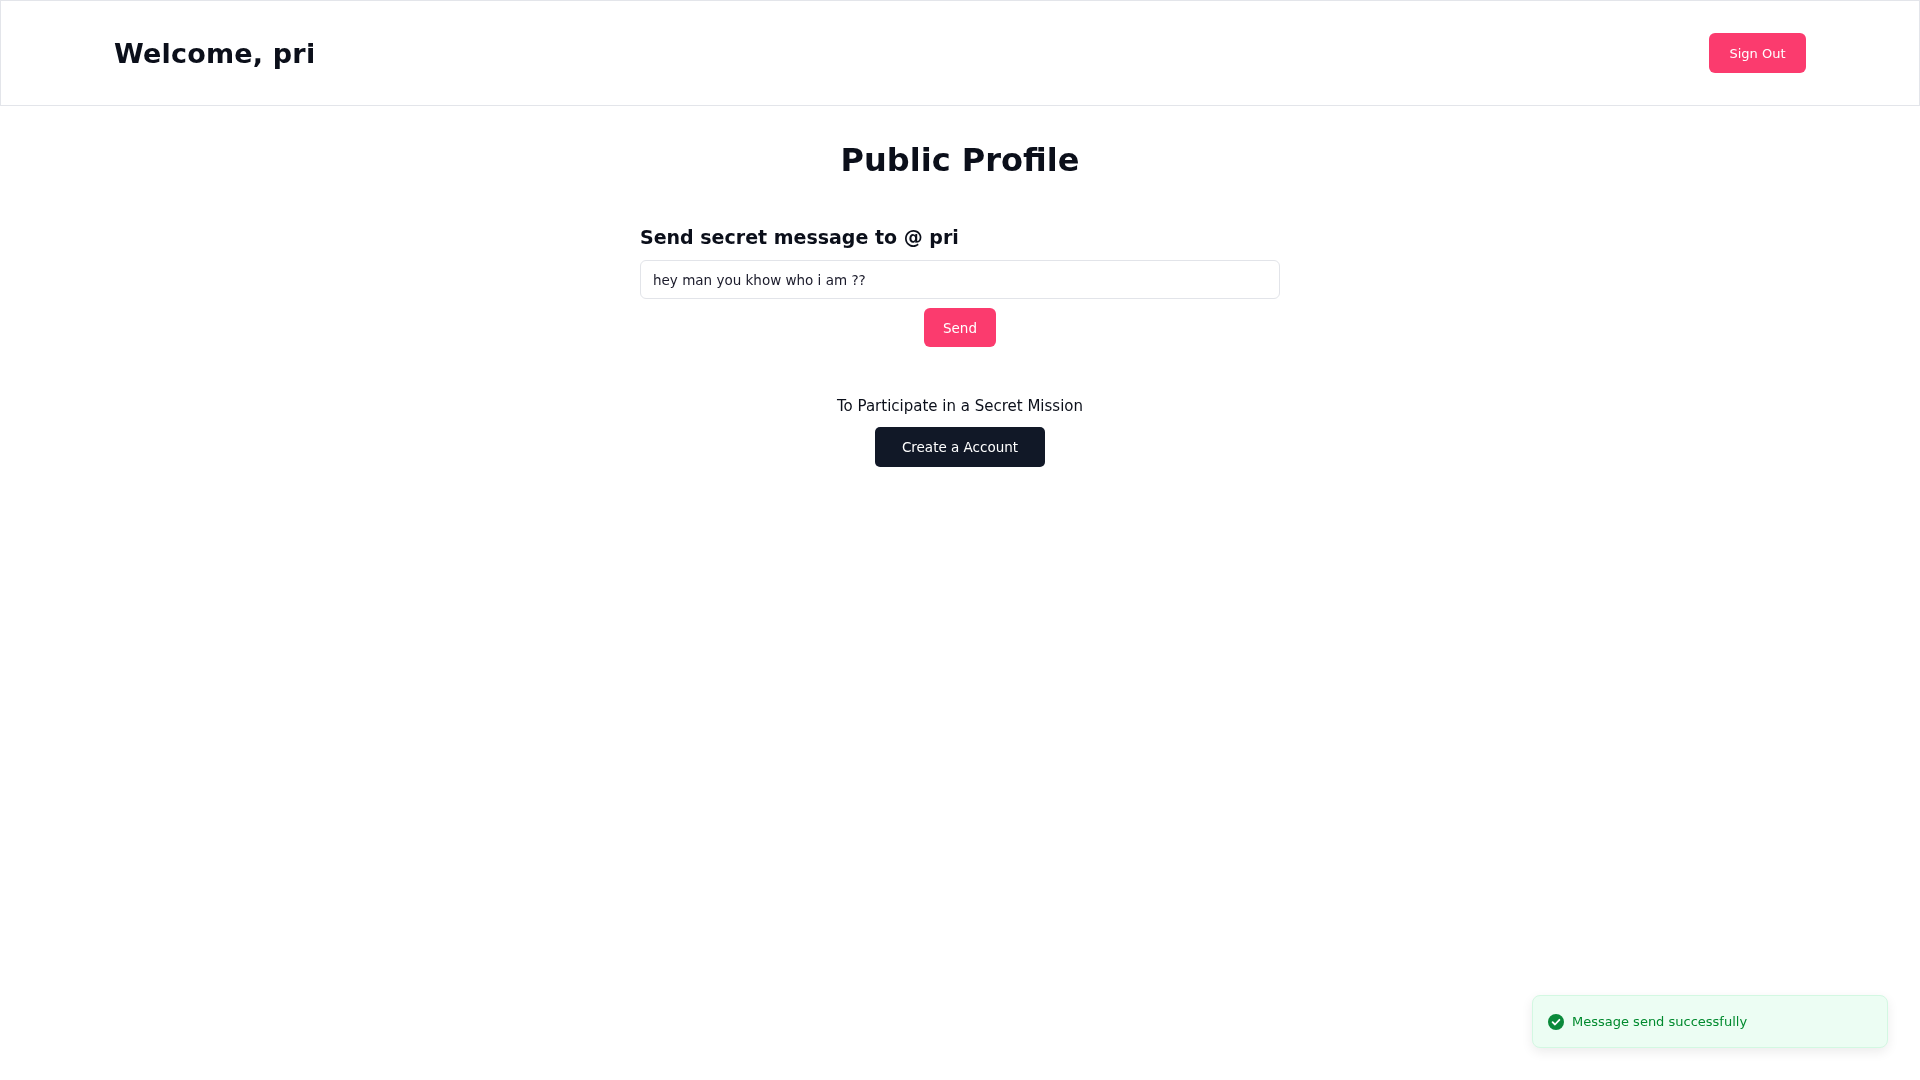  What do you see at coordinates (1660, 1021) in the screenshot?
I see `toast-message: Message send successfully` at bounding box center [1660, 1021].